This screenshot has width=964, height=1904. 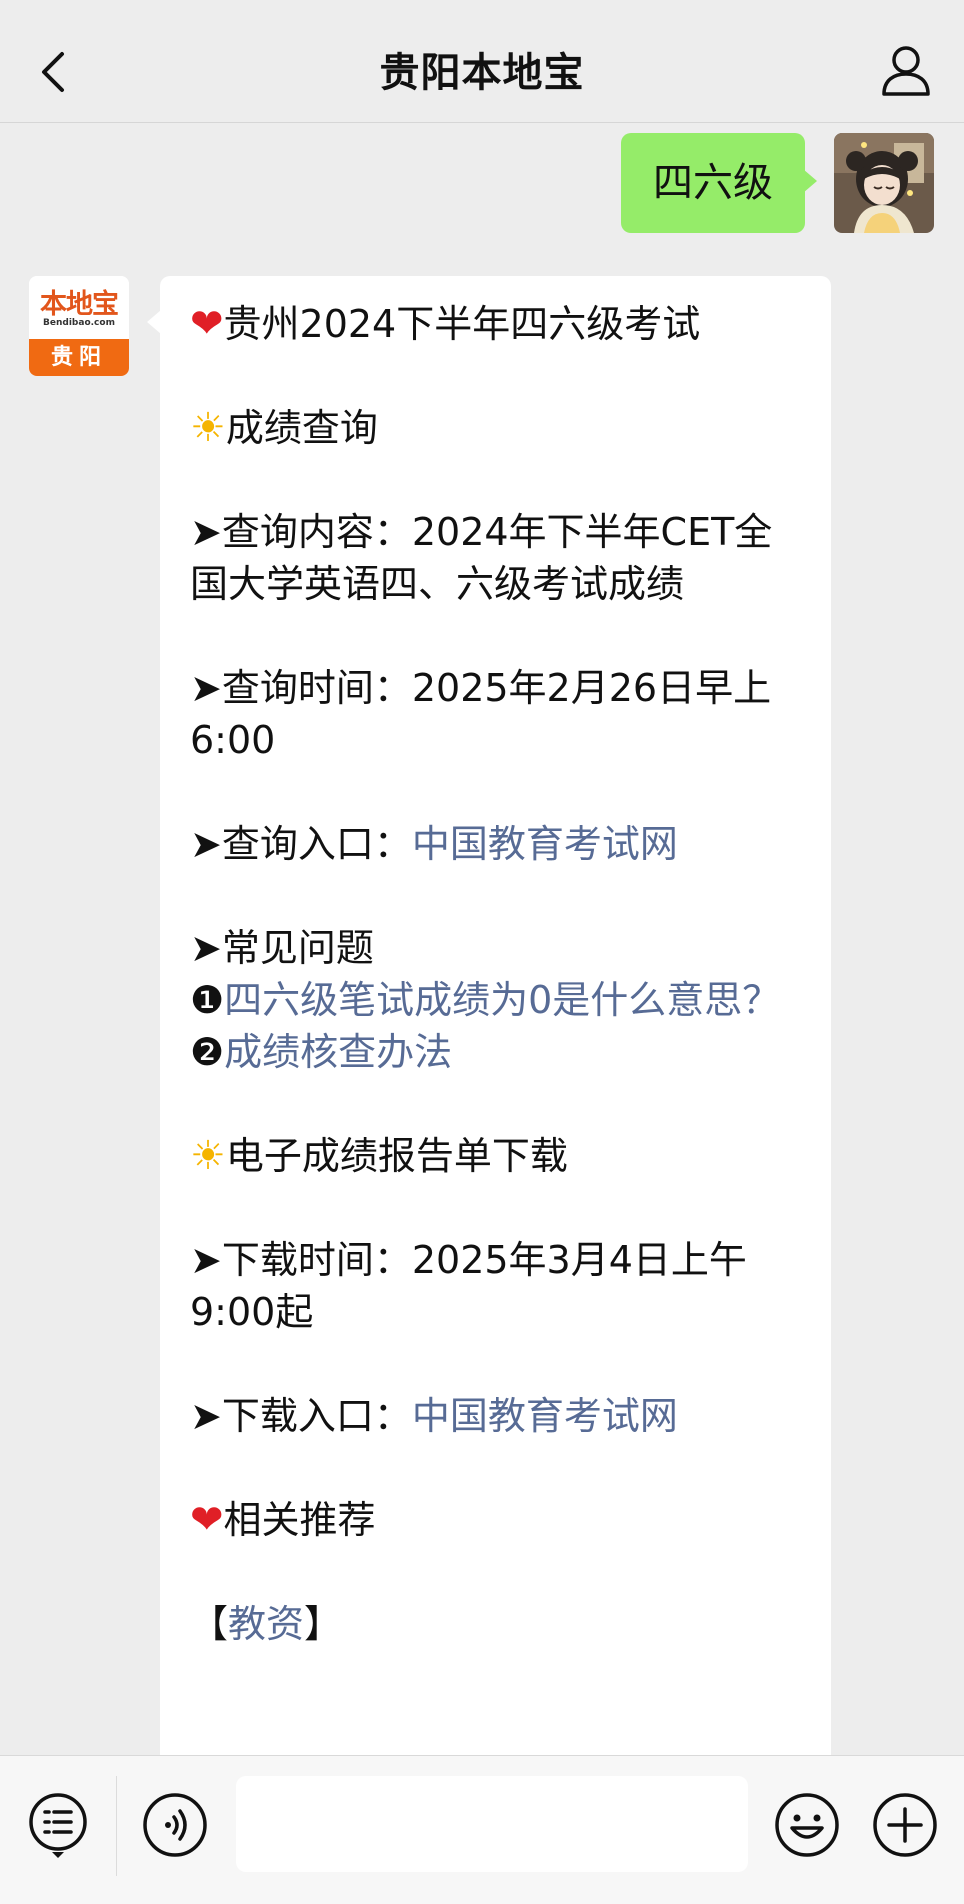 I want to click on section-download-line: ☀电子成绩报告单下载, so click(x=500, y=1156).